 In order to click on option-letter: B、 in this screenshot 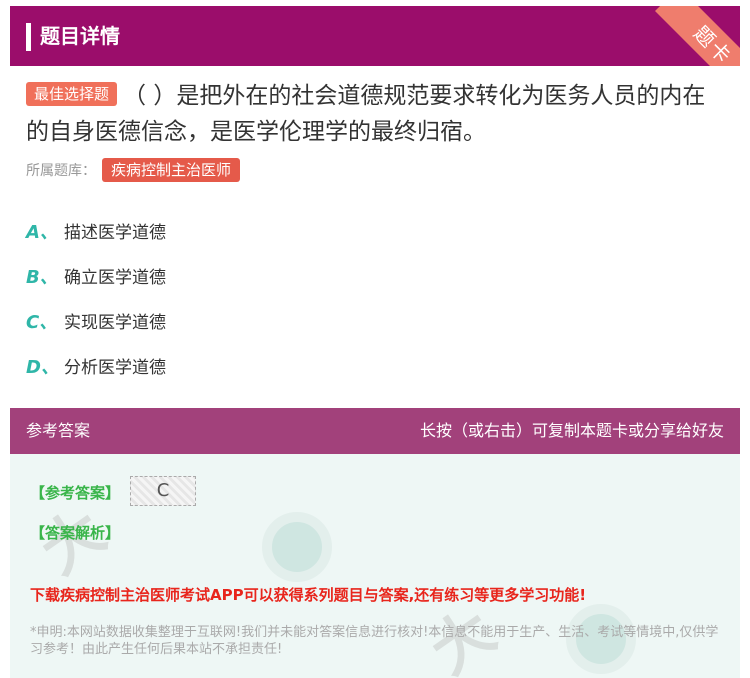, I will do `click(42, 277)`.